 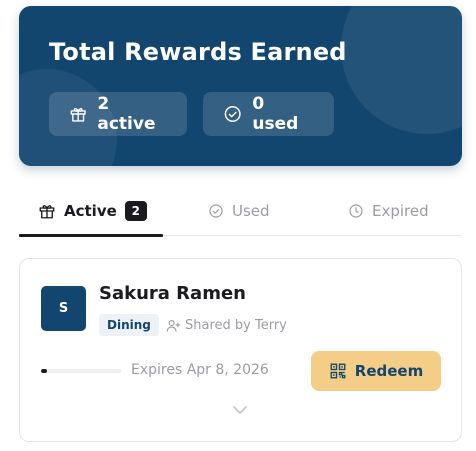 I want to click on expiry-progress-bar, so click(x=81, y=371).